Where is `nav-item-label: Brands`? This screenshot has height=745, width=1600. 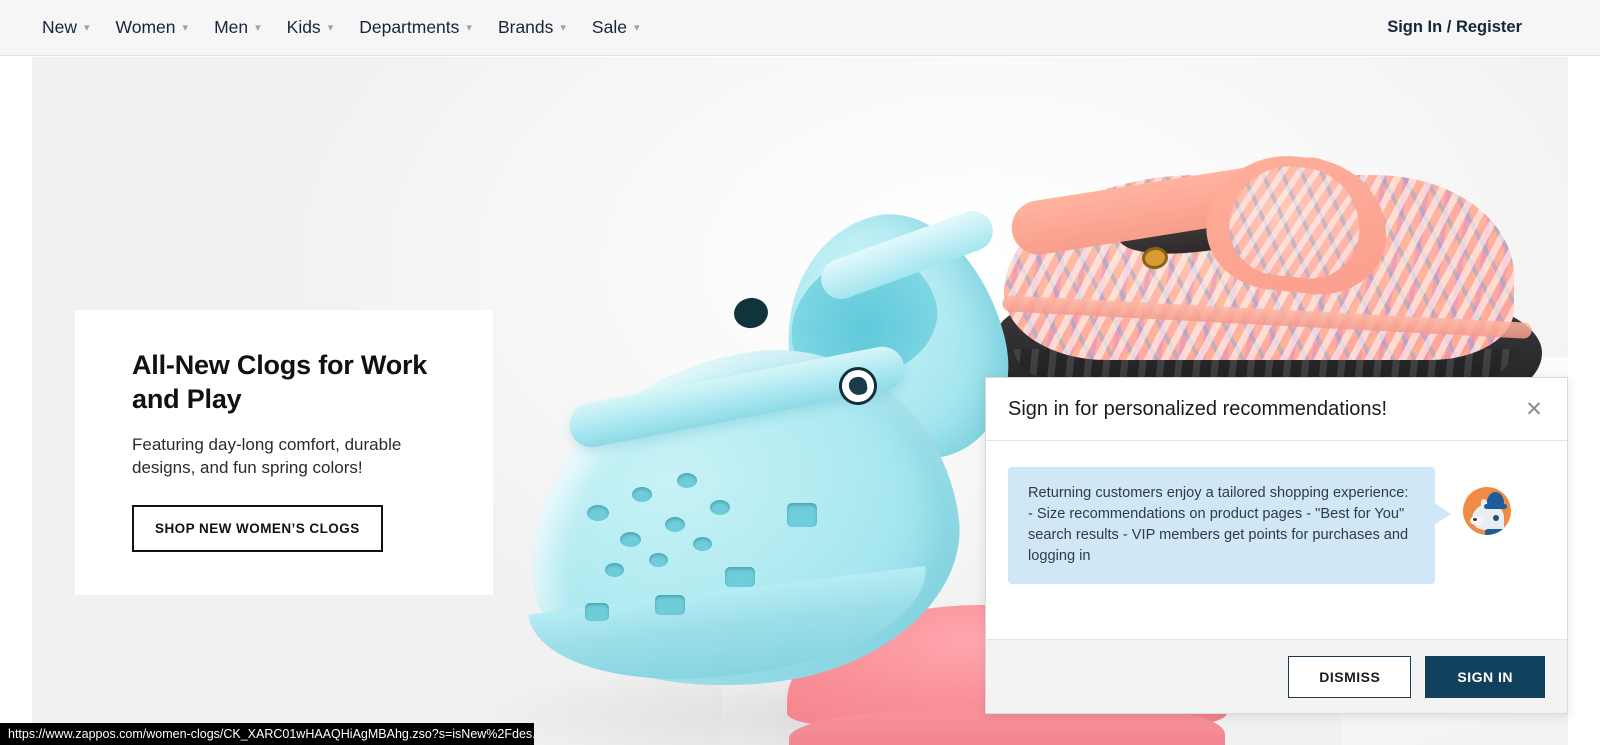 nav-item-label: Brands is located at coordinates (525, 27).